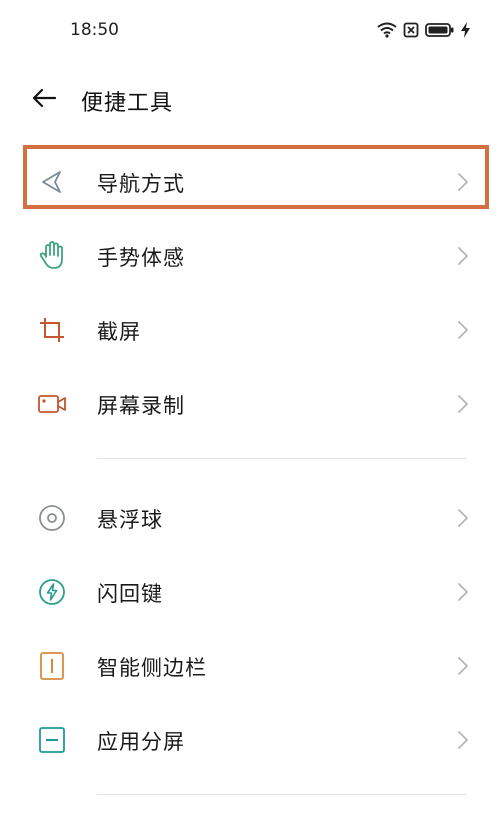 The image size is (500, 840). What do you see at coordinates (411, 30) in the screenshot?
I see `sim-blocked-icon` at bounding box center [411, 30].